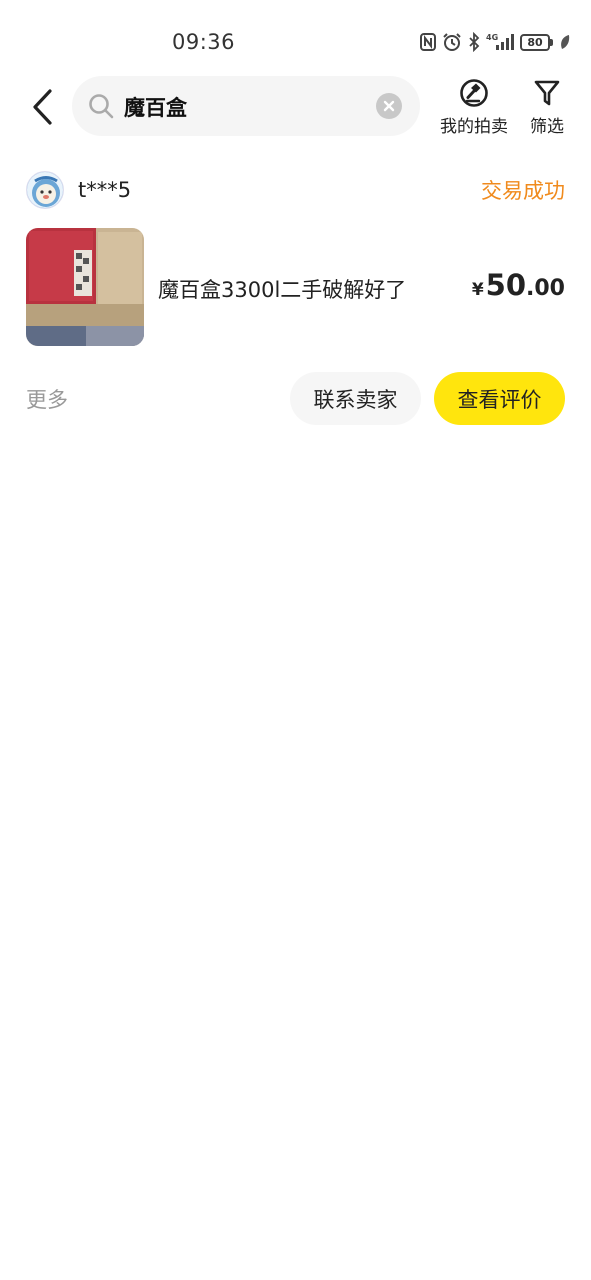 Image resolution: width=591 pixels, height=1280 pixels. Describe the element at coordinates (474, 93) in the screenshot. I see `auction-gavel-icon` at that location.